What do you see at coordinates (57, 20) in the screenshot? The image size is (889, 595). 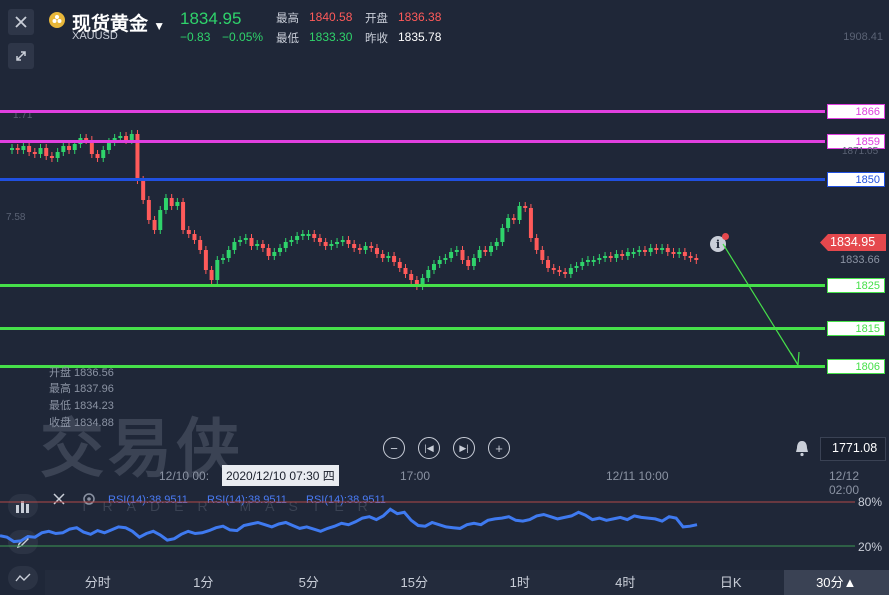 I see `gold-coin-icon` at bounding box center [57, 20].